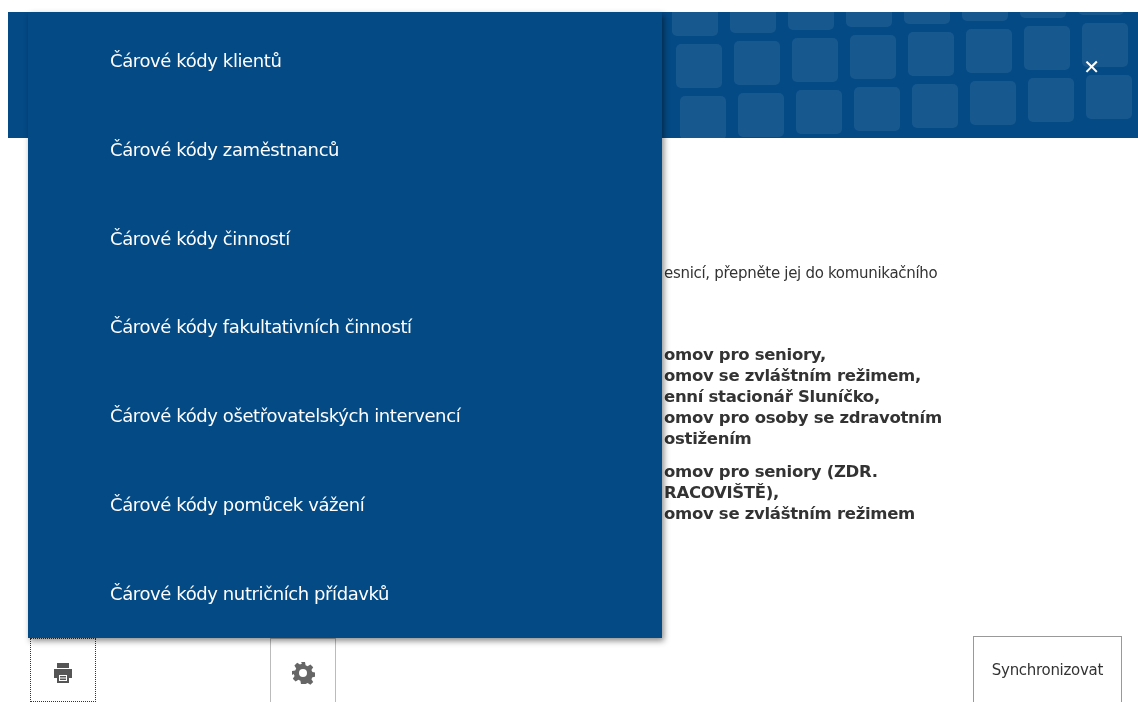  I want to click on settings-icon, so click(303, 673).